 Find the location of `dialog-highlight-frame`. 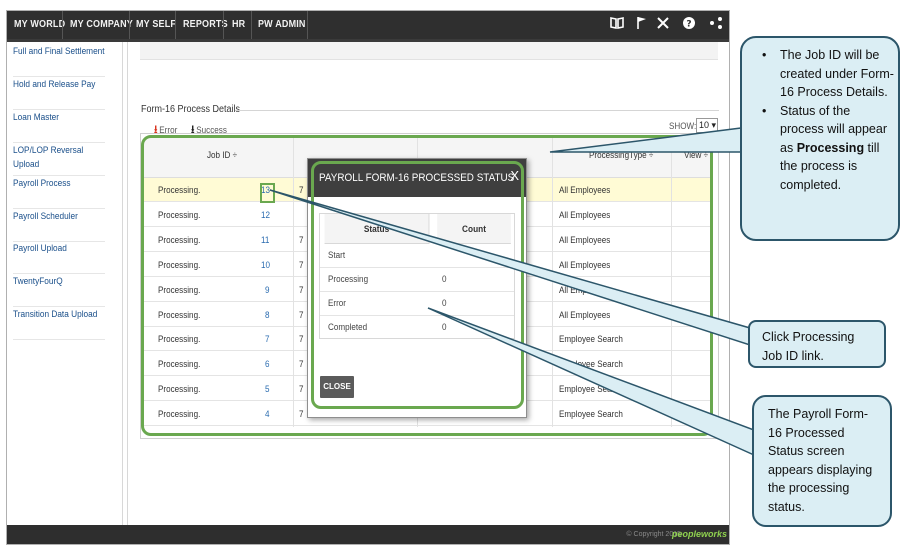

dialog-highlight-frame is located at coordinates (417, 285).